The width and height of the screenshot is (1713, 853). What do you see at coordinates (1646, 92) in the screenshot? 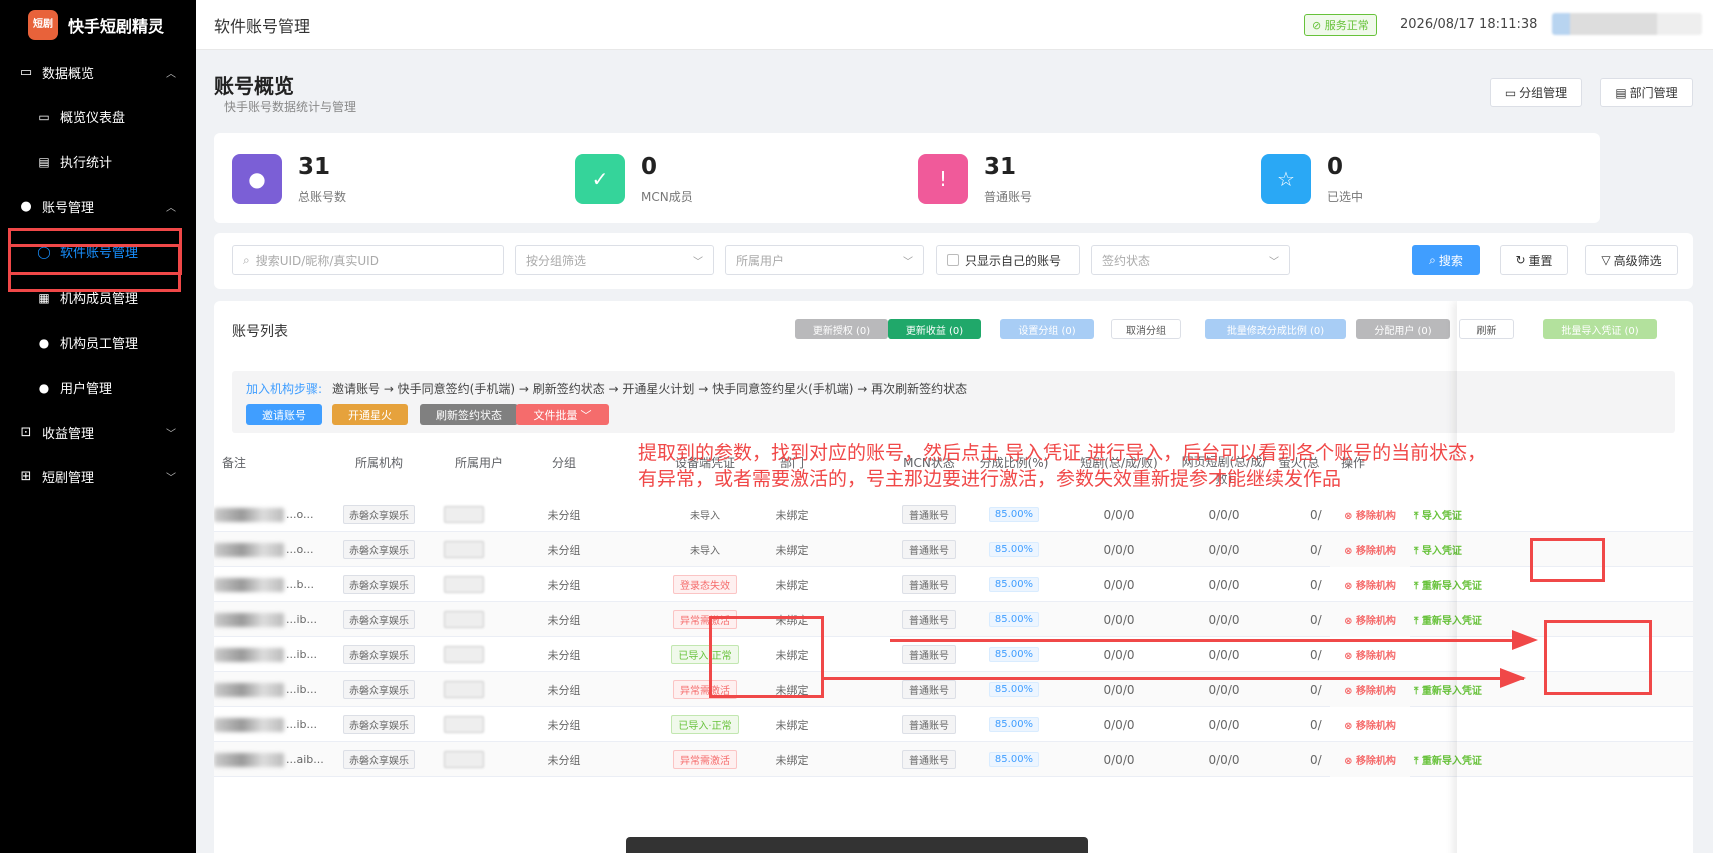
I see `dept-manage-button: ▤ 部门管理` at bounding box center [1646, 92].